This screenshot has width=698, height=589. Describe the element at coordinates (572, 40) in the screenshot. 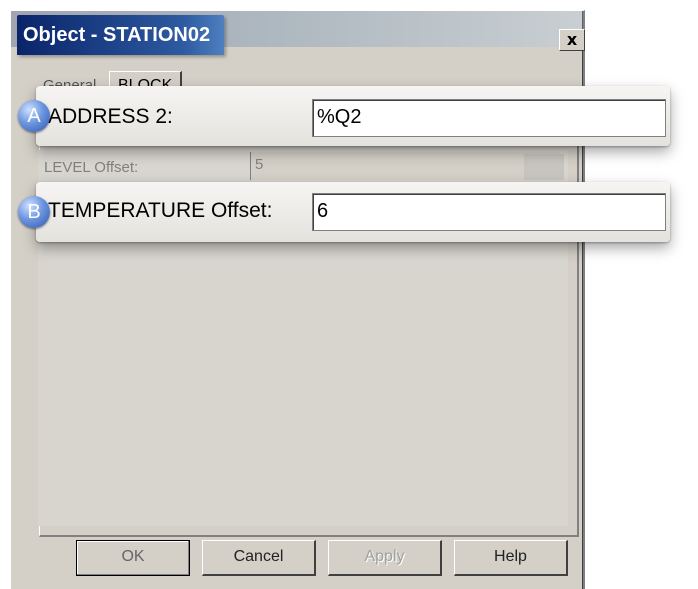

I see `close-button: x` at that location.